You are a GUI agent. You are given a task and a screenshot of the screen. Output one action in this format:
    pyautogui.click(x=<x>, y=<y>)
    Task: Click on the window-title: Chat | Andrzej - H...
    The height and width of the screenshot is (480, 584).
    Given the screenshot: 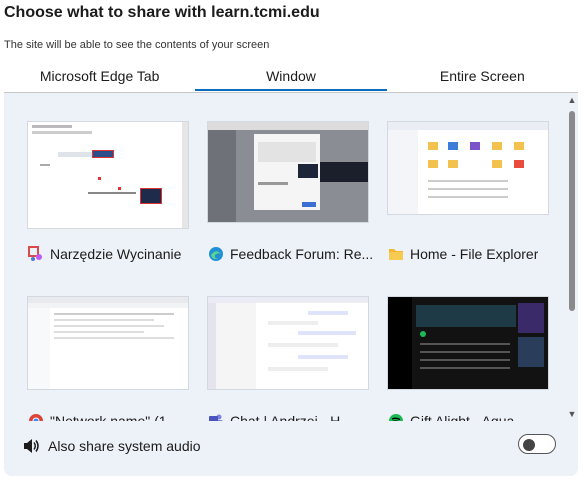 What is the action you would take?
    pyautogui.click(x=291, y=417)
    